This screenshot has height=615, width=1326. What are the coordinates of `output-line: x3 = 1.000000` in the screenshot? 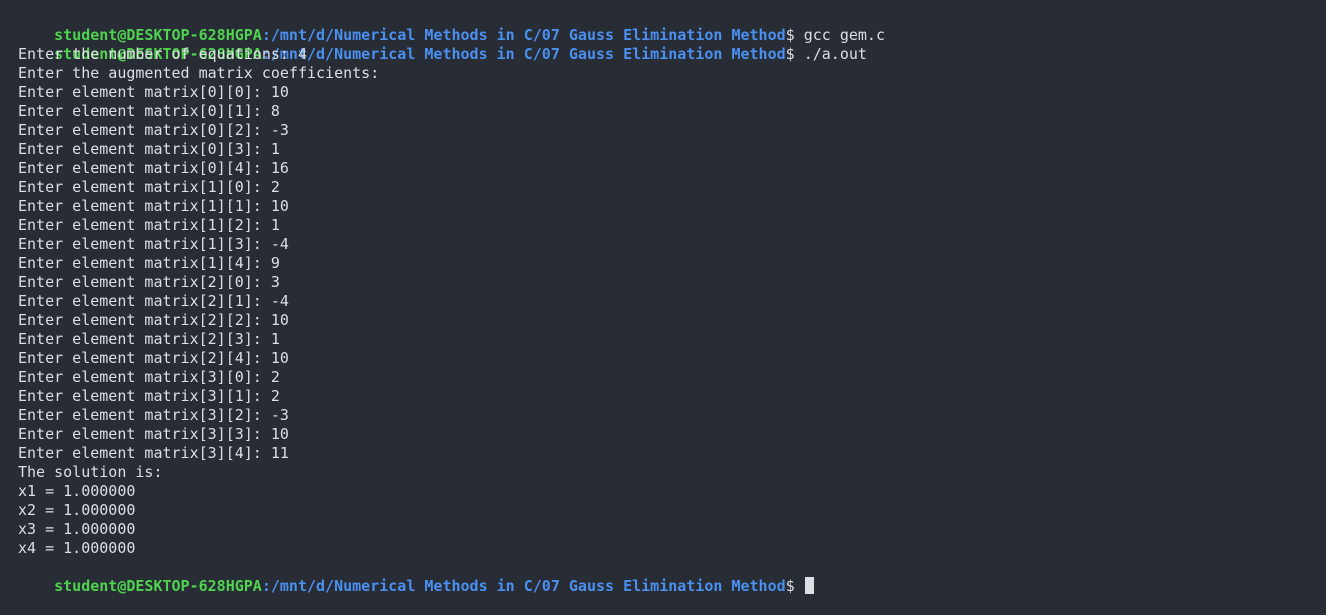 It's located at (77, 529).